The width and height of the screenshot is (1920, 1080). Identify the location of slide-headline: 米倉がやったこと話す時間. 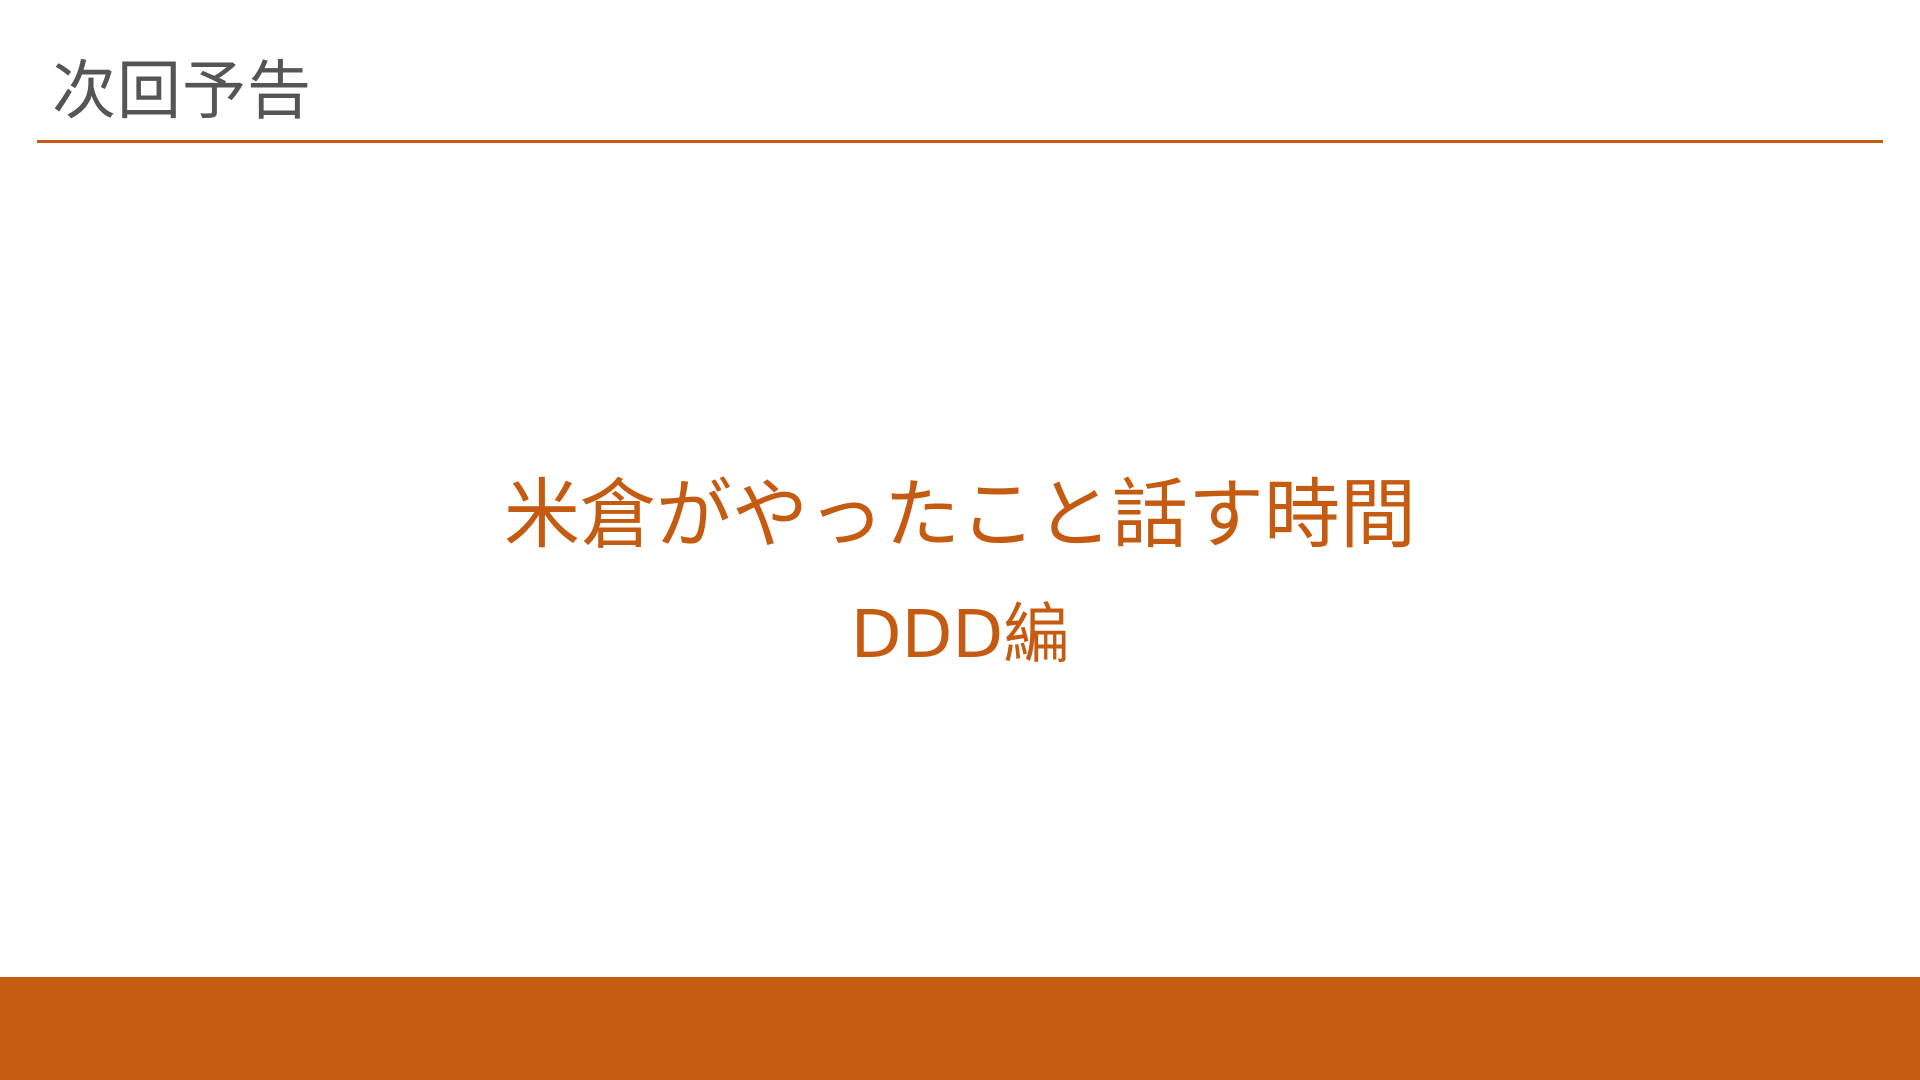
(960, 514).